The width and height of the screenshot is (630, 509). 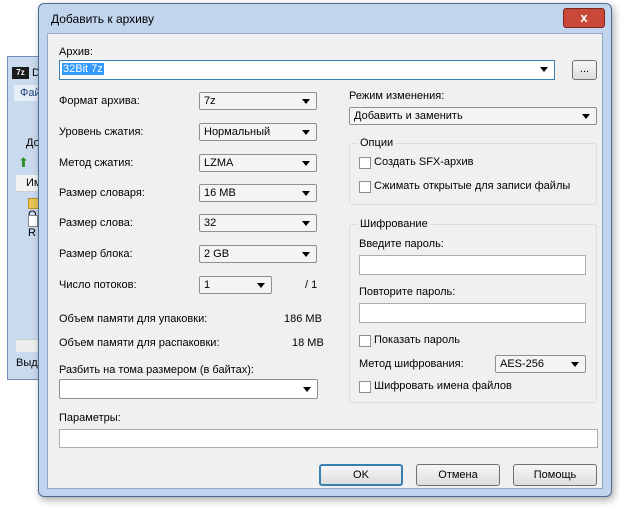 I want to click on word-label: Размер слова:, so click(x=96, y=223).